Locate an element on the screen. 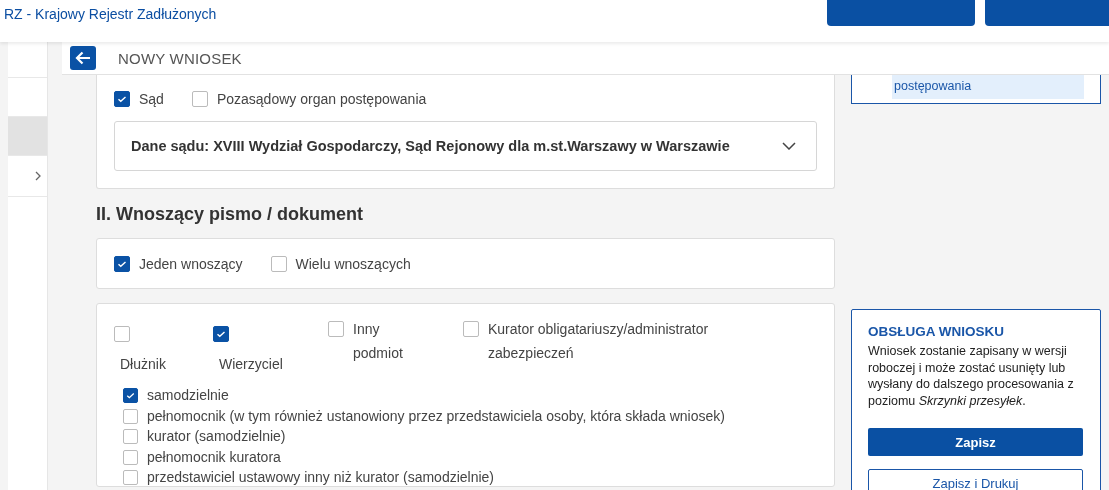  link: postępowania is located at coordinates (988, 87).